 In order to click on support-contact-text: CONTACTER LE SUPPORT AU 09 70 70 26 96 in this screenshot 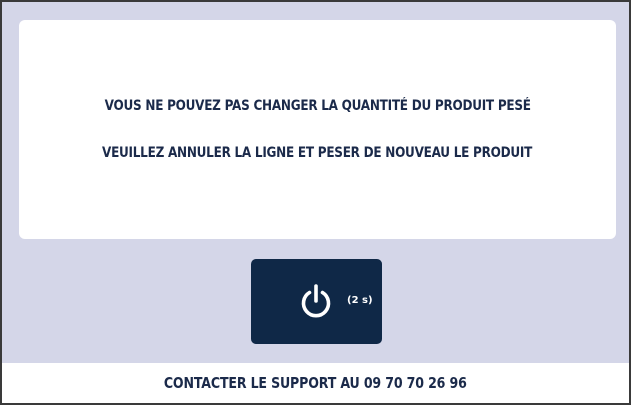, I will do `click(315, 383)`.